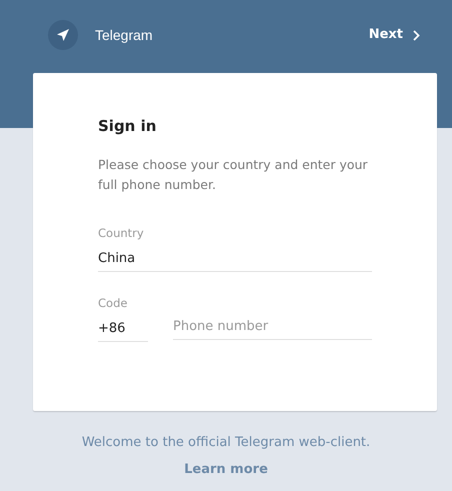  I want to click on country-field: China, so click(235, 259).